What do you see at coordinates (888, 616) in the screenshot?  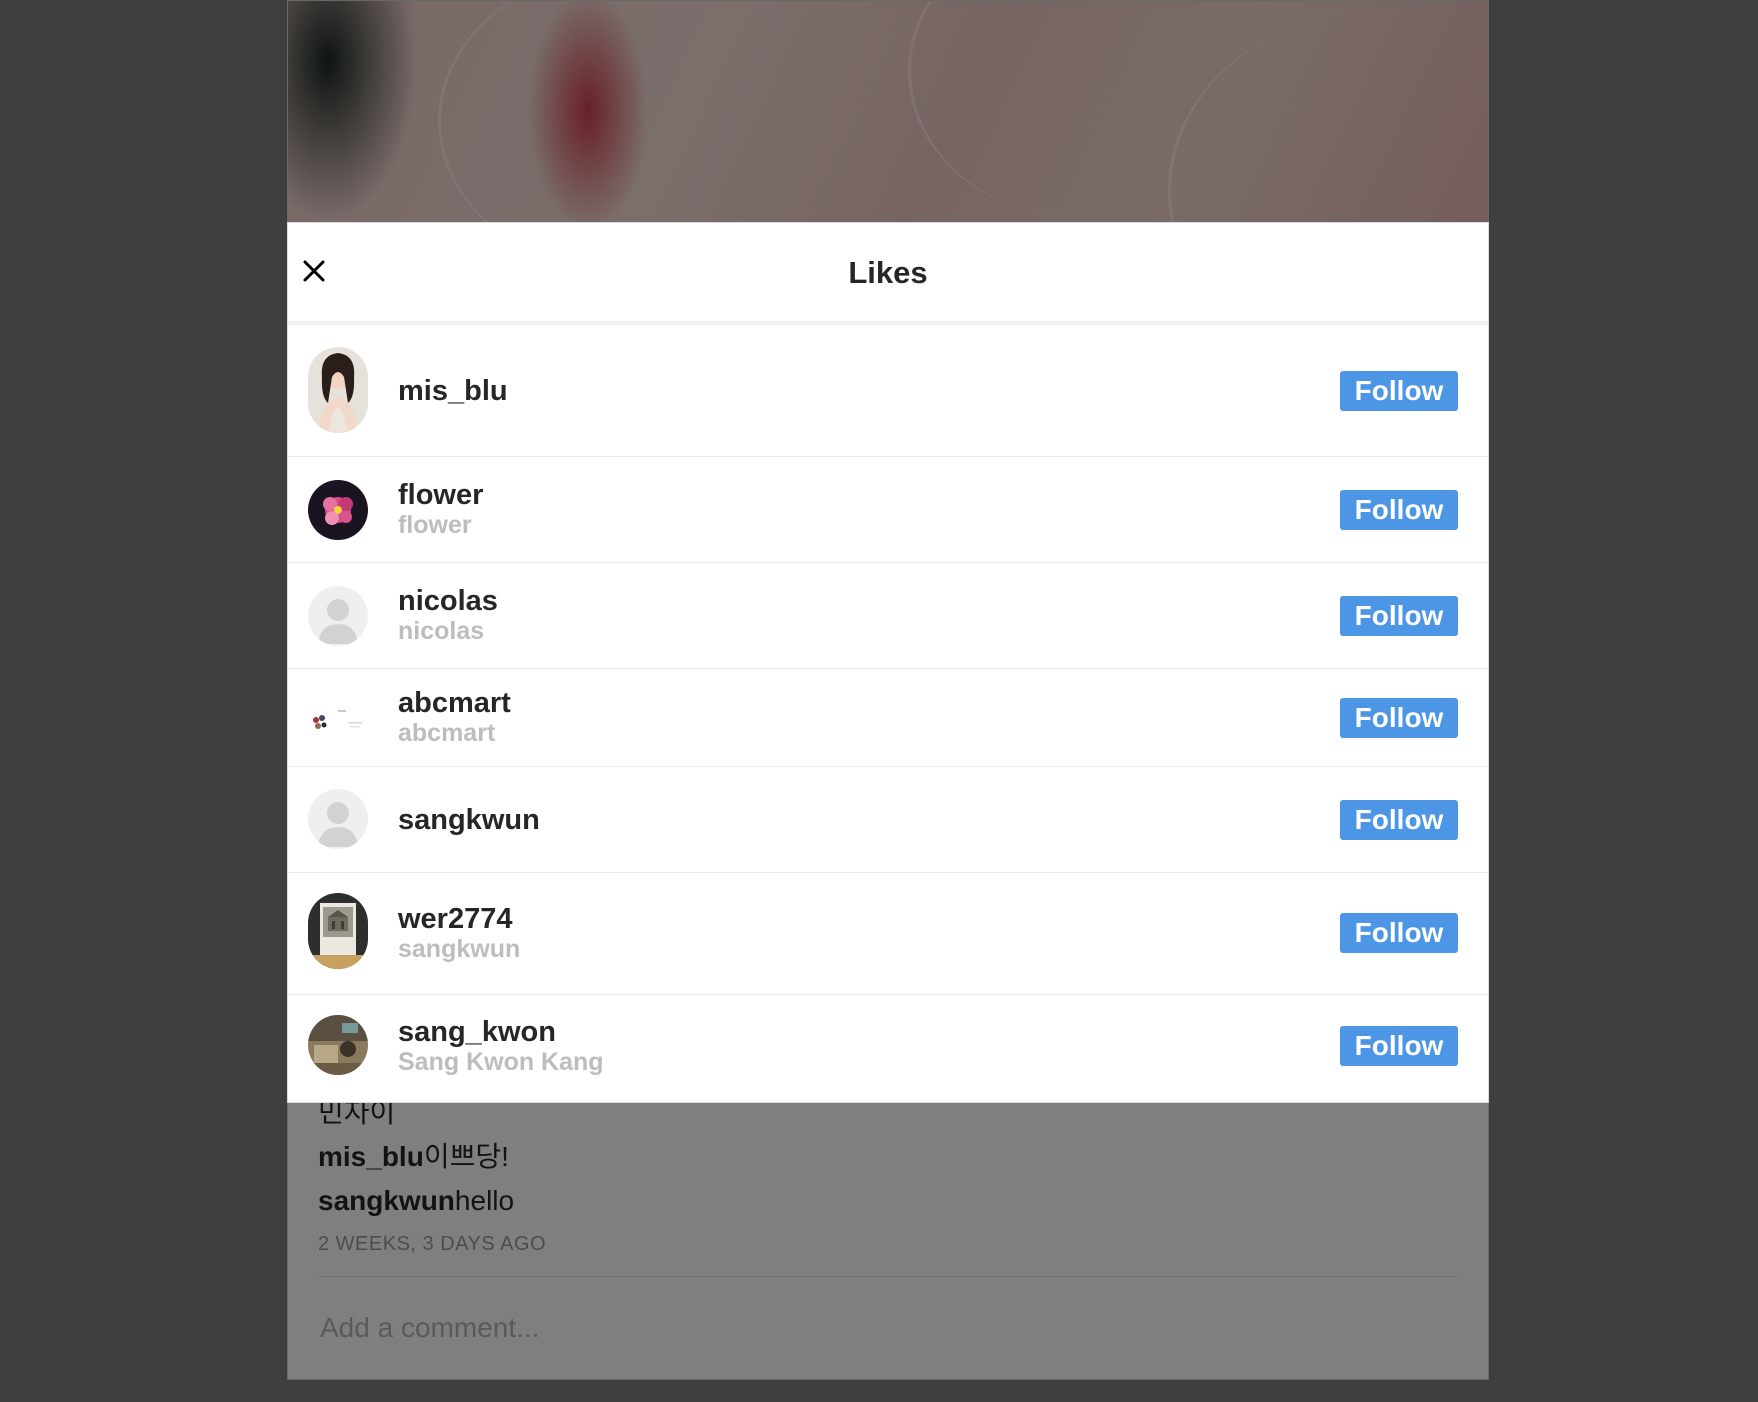 I see `list-item: nicolas nicolas Follow` at bounding box center [888, 616].